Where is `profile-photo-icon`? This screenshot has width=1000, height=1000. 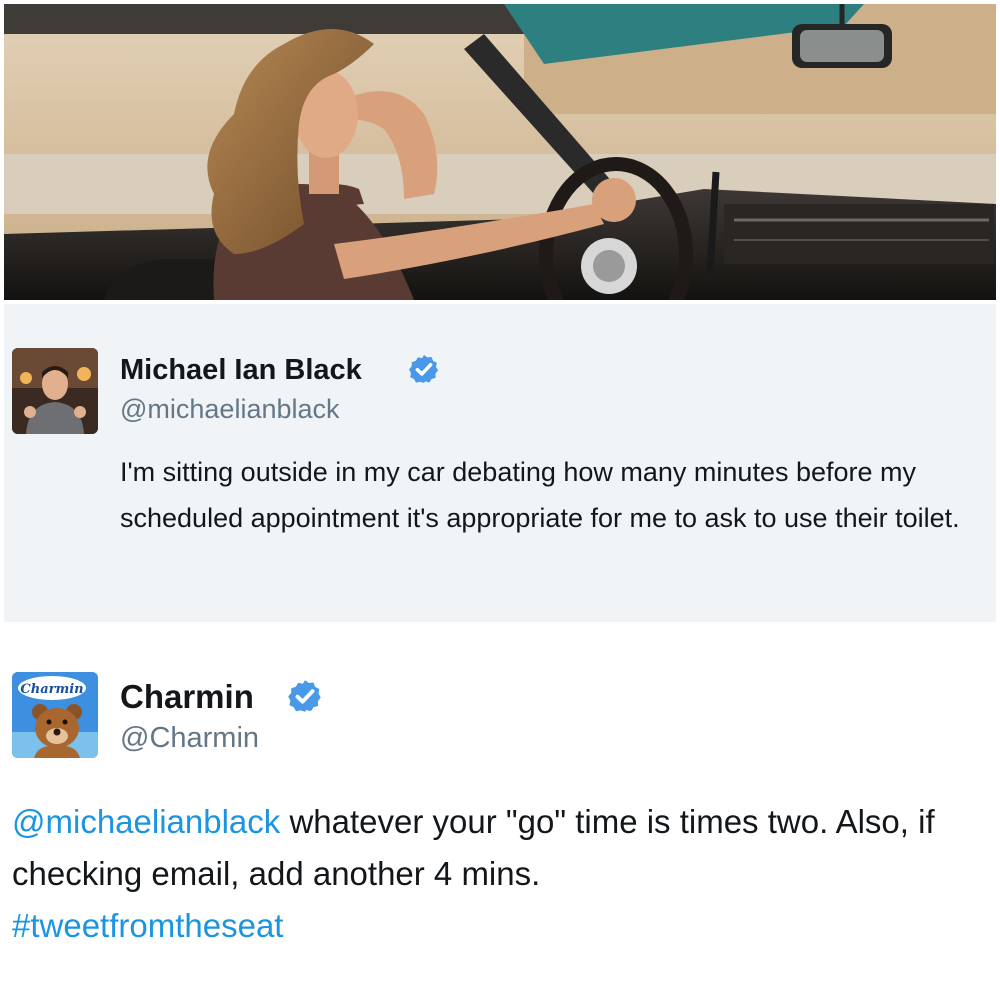
profile-photo-icon is located at coordinates (55, 391).